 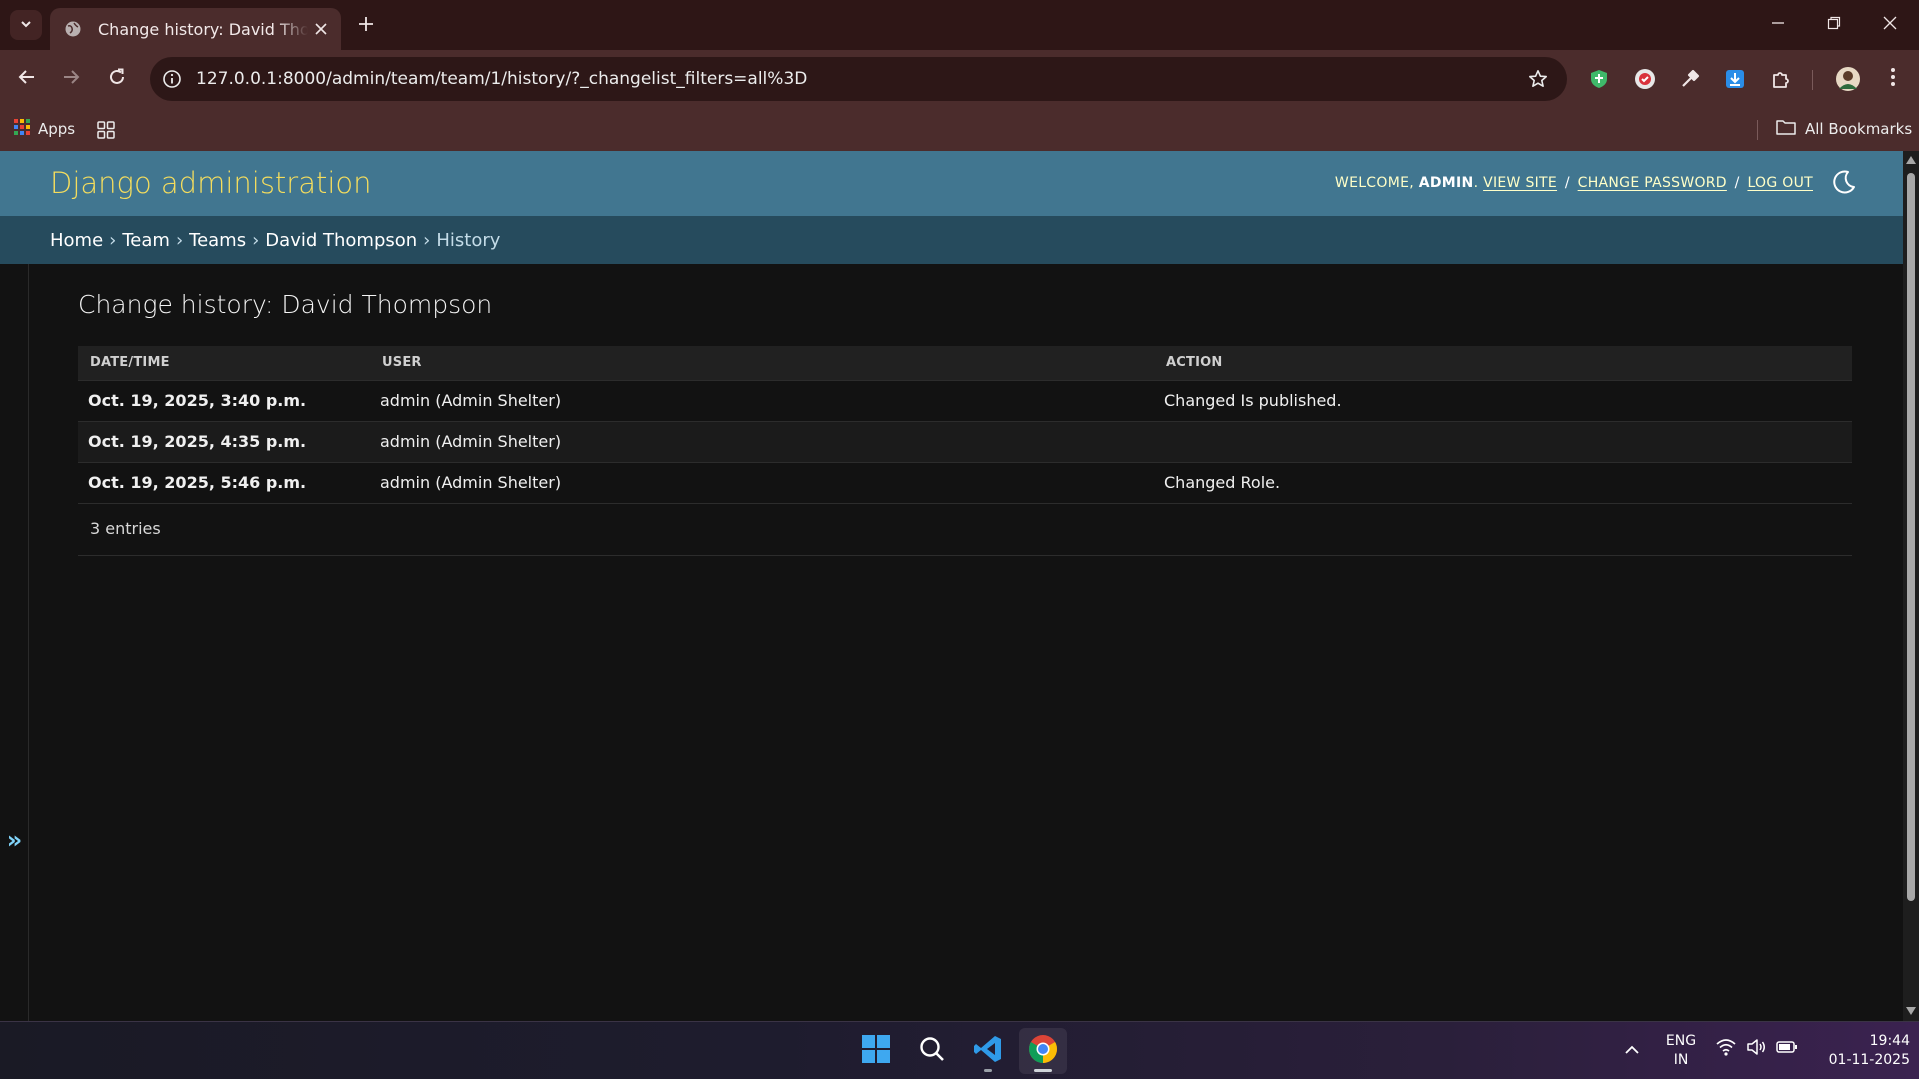 What do you see at coordinates (1787, 1049) in the screenshot?
I see `battery-icon` at bounding box center [1787, 1049].